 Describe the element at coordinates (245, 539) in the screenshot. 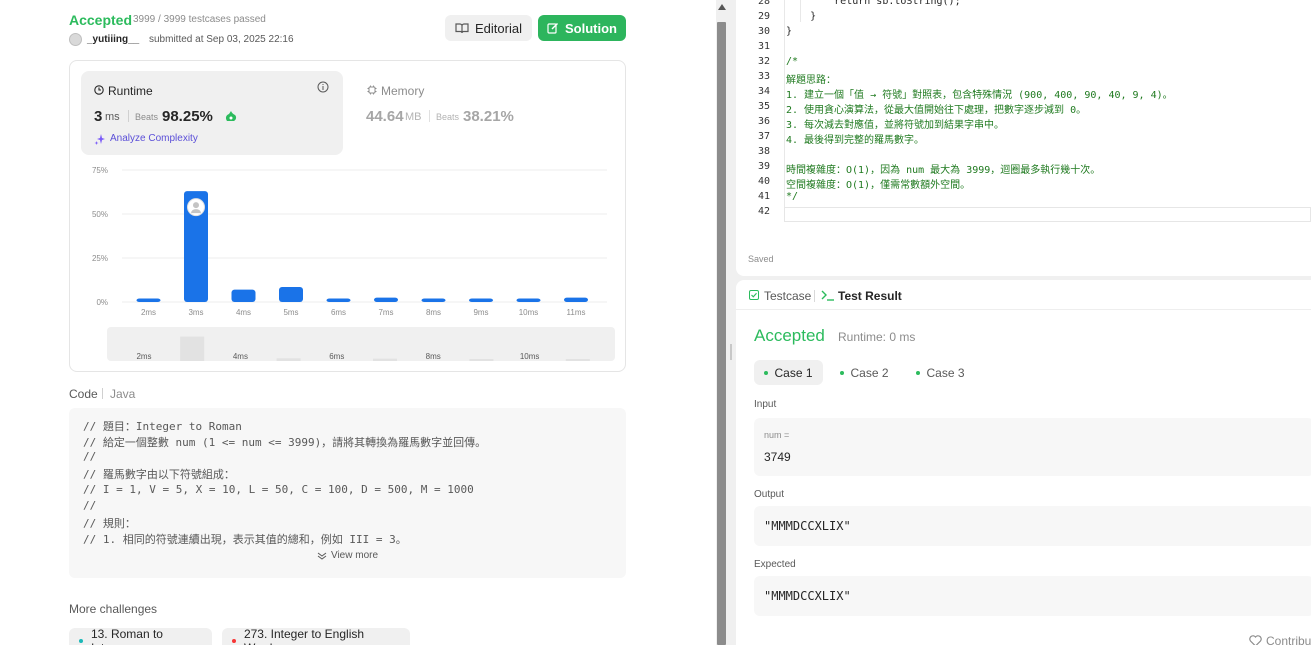

I see `code-line: // 1. 相同的符號連續出現，表示其值的總和，例如 III = 3。` at that location.